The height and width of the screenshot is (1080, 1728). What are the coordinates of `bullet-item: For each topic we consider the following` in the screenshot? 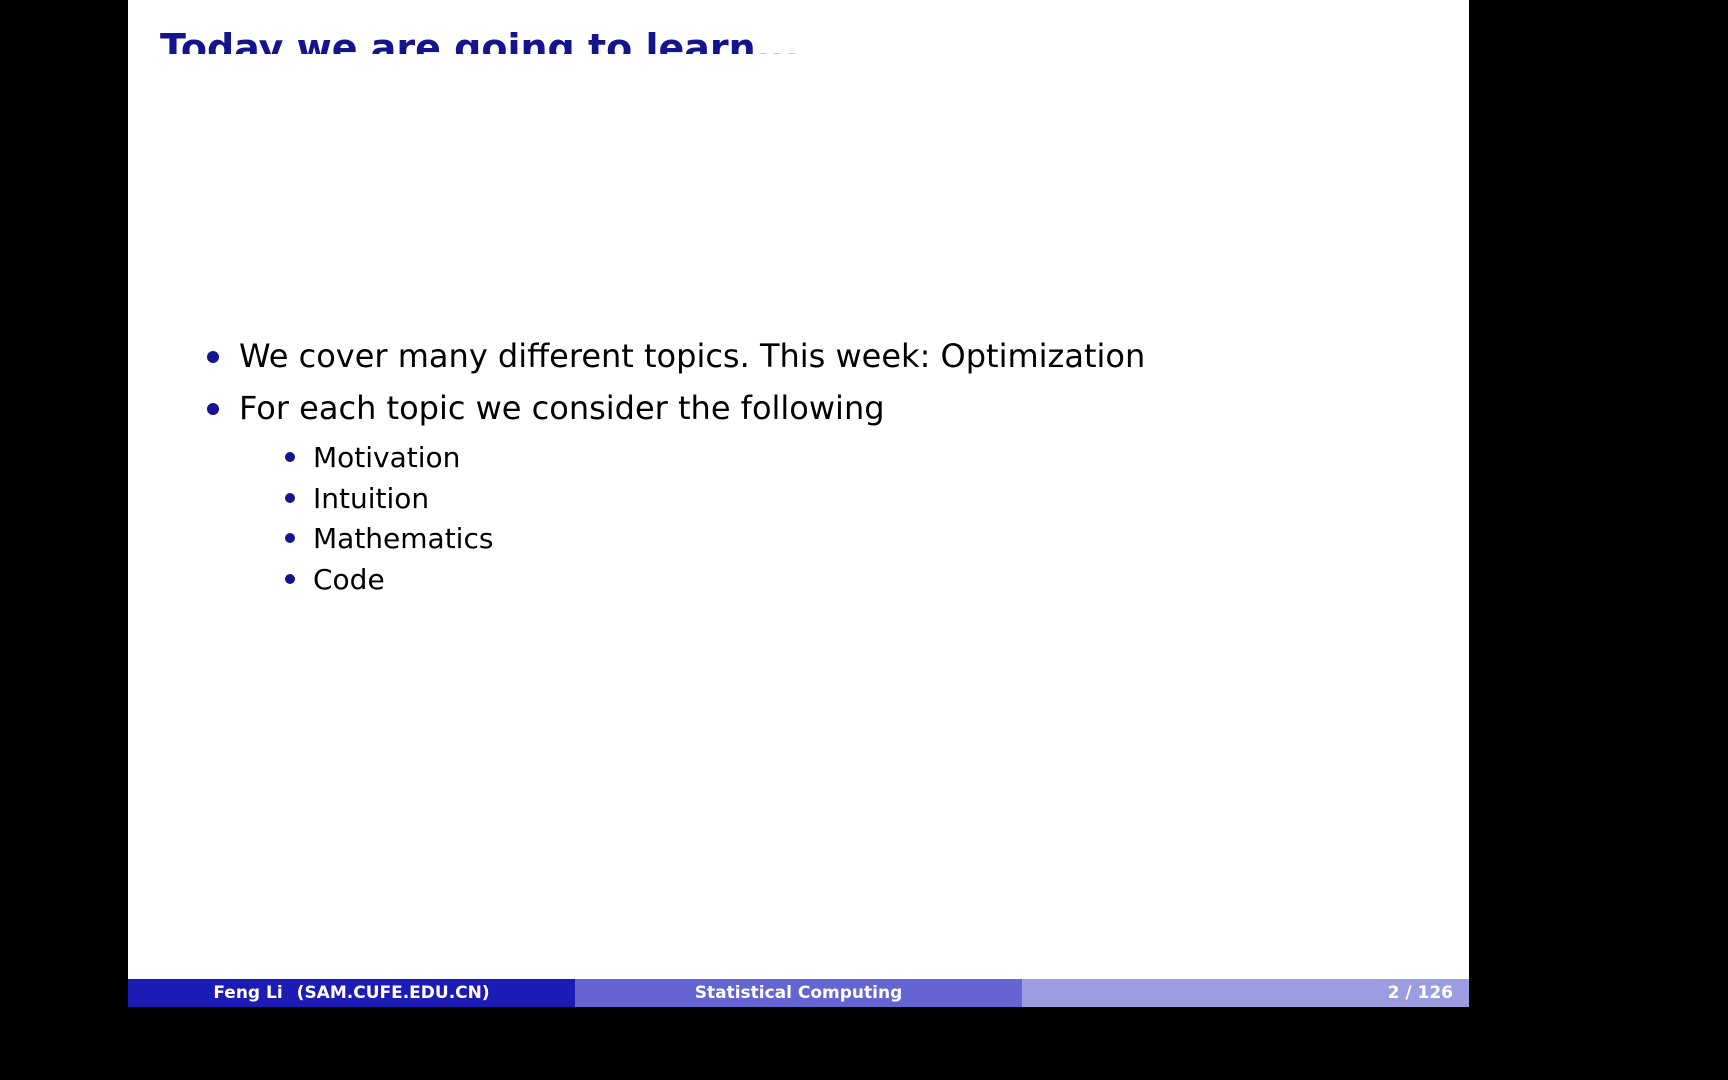 It's located at (672, 412).